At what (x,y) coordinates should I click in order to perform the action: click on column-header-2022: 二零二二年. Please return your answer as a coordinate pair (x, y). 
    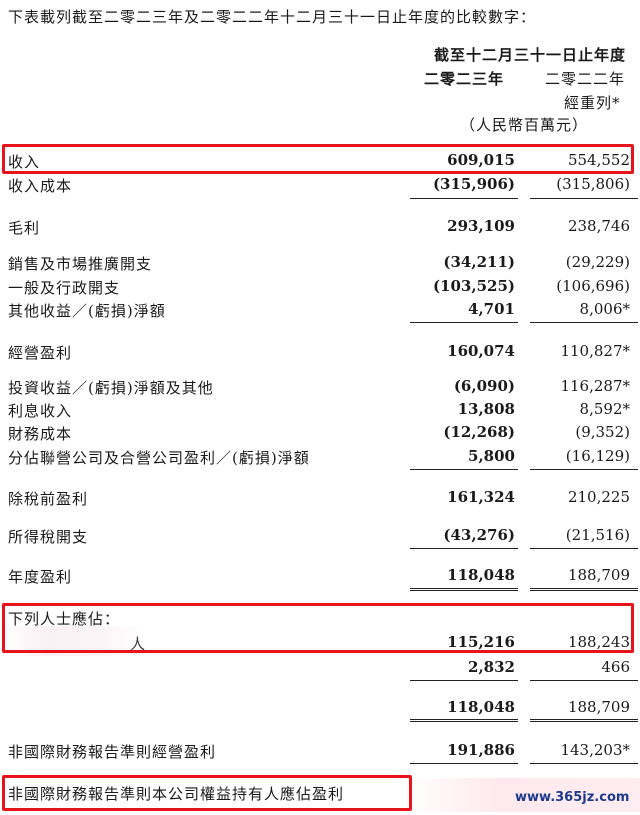
    Looking at the image, I should click on (585, 79).